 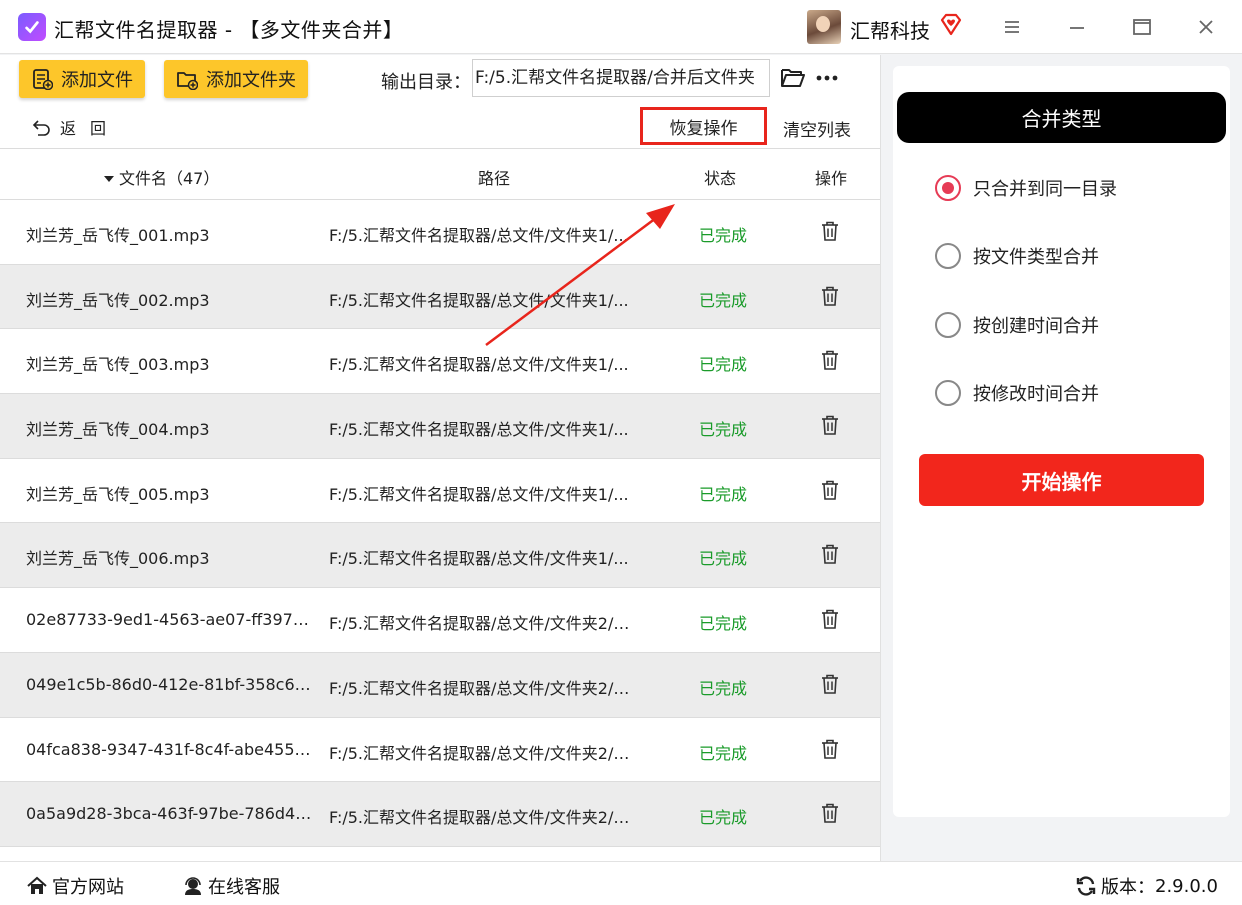 I want to click on merge-option: 只合并到同一目录, so click(x=1026, y=188).